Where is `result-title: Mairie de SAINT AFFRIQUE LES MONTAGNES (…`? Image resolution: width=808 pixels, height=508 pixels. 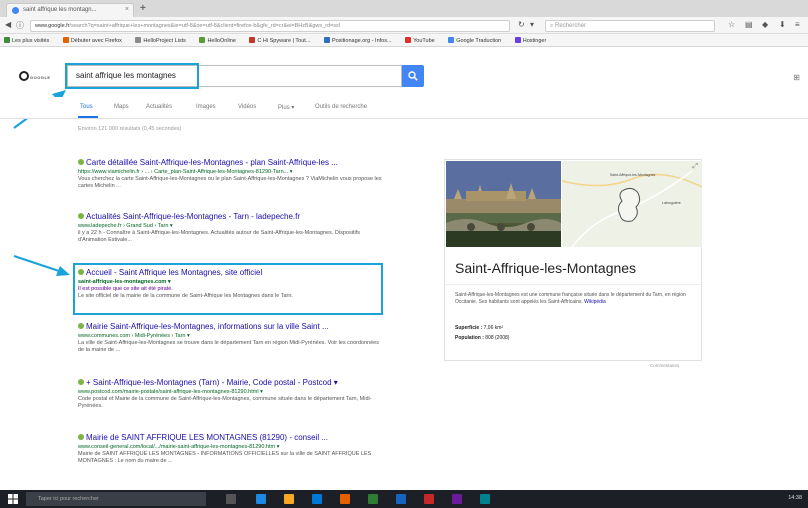
result-title: Mairie de SAINT AFFRIQUE LES MONTAGNES (… is located at coordinates (230, 437).